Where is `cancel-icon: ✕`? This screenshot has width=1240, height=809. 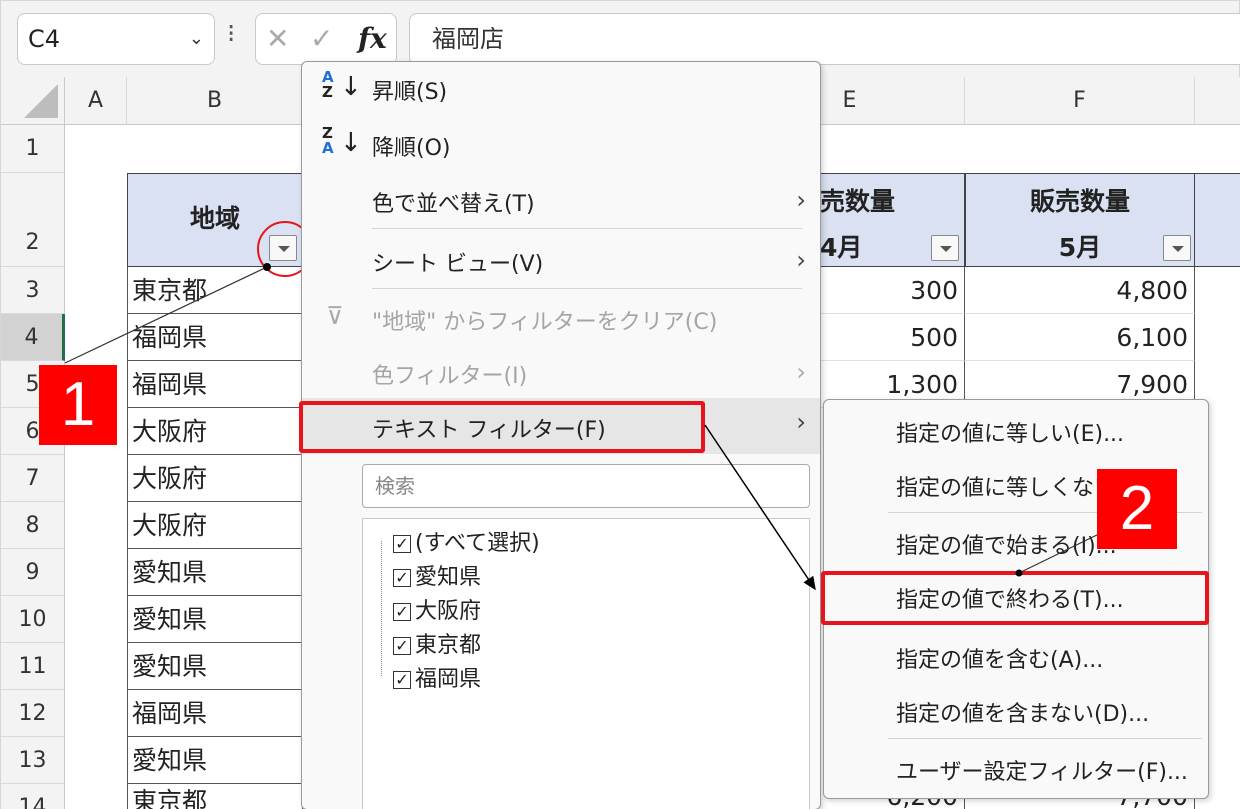
cancel-icon: ✕ is located at coordinates (277, 38).